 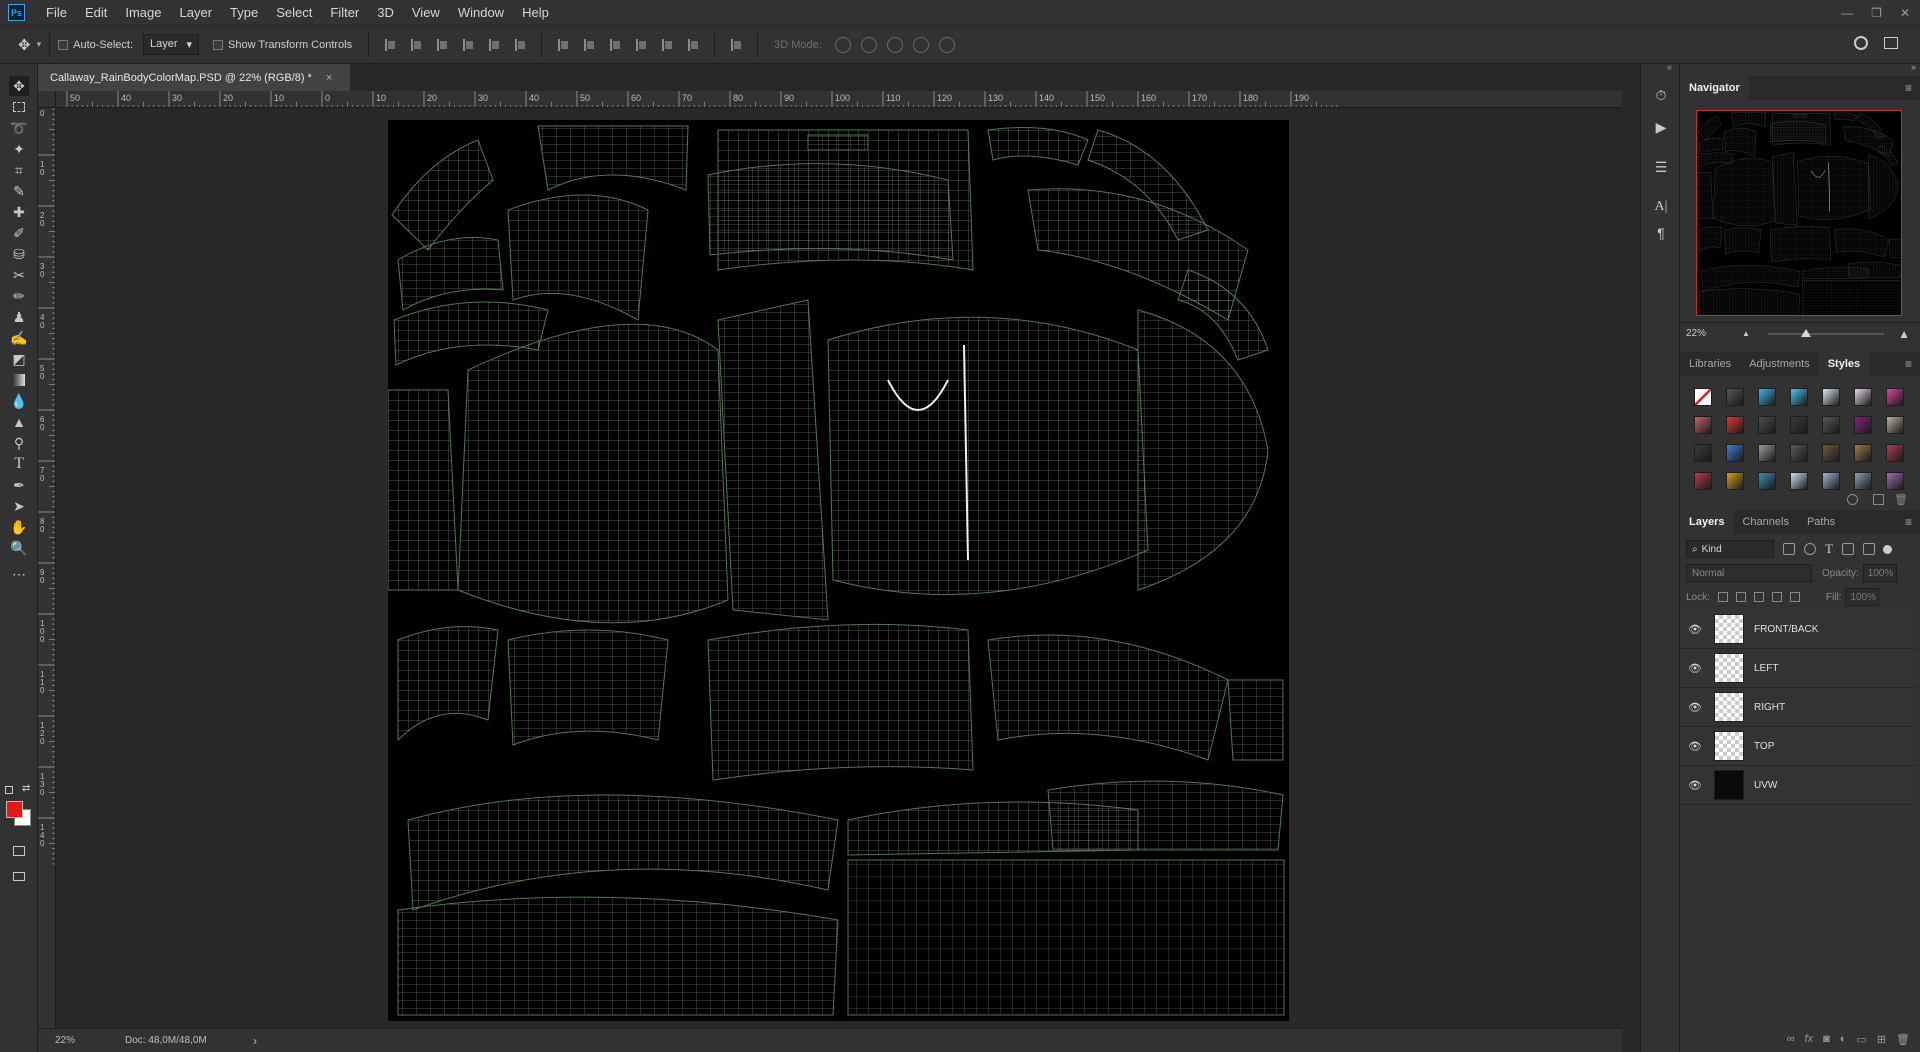 What do you see at coordinates (1758, 597) in the screenshot?
I see `lock-position-icon` at bounding box center [1758, 597].